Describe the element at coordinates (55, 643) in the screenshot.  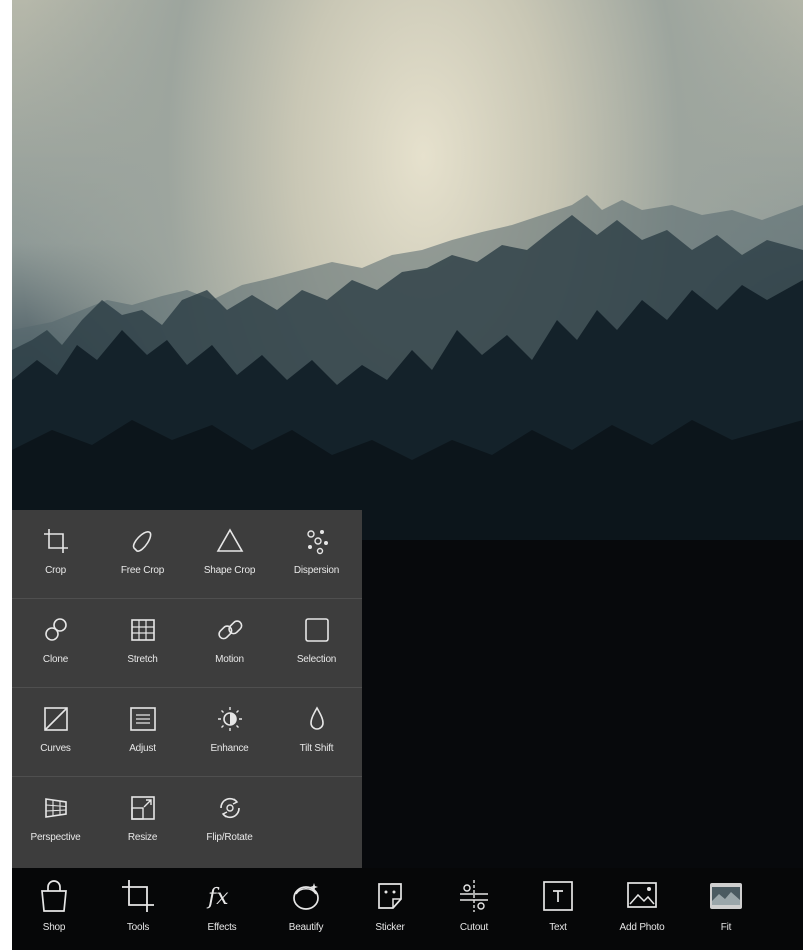
I see `tool-clone: Clone` at that location.